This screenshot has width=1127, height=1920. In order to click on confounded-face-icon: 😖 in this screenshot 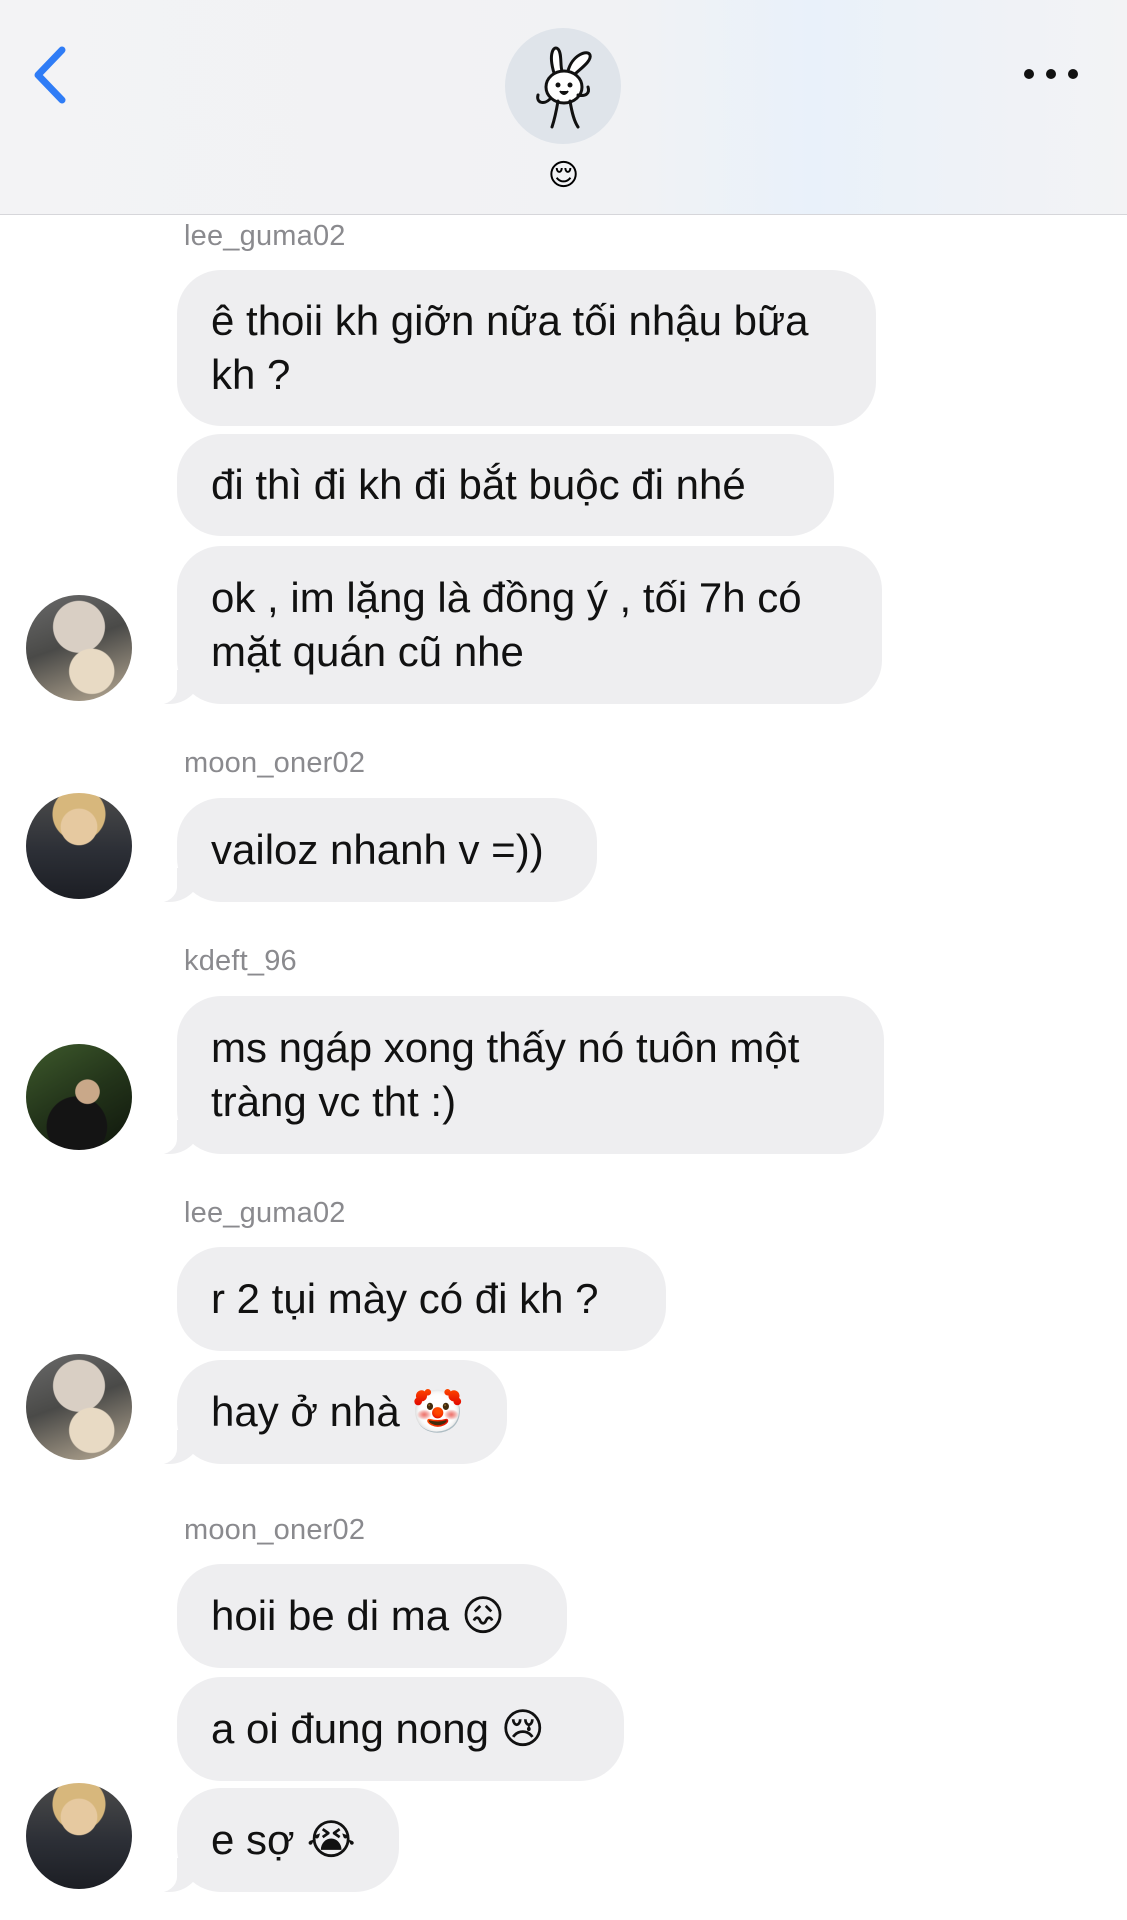, I will do `click(483, 1615)`.